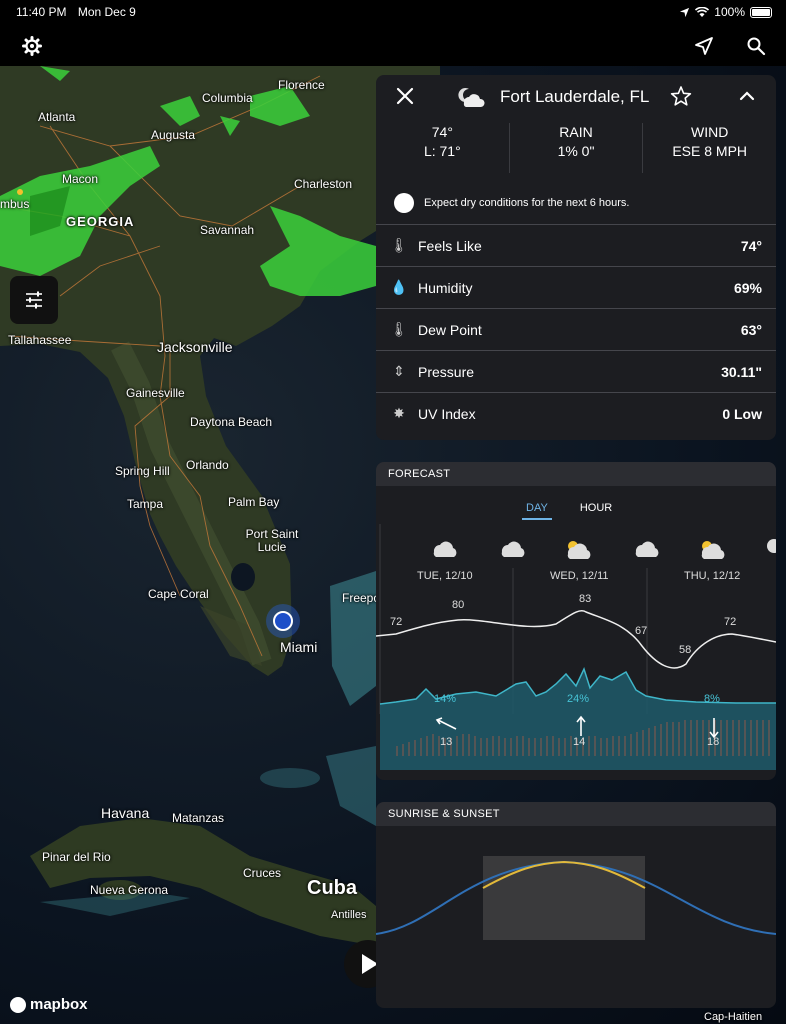 The width and height of the screenshot is (786, 1024). I want to click on map-label-spring-hill: Spring Hill, so click(142, 471).